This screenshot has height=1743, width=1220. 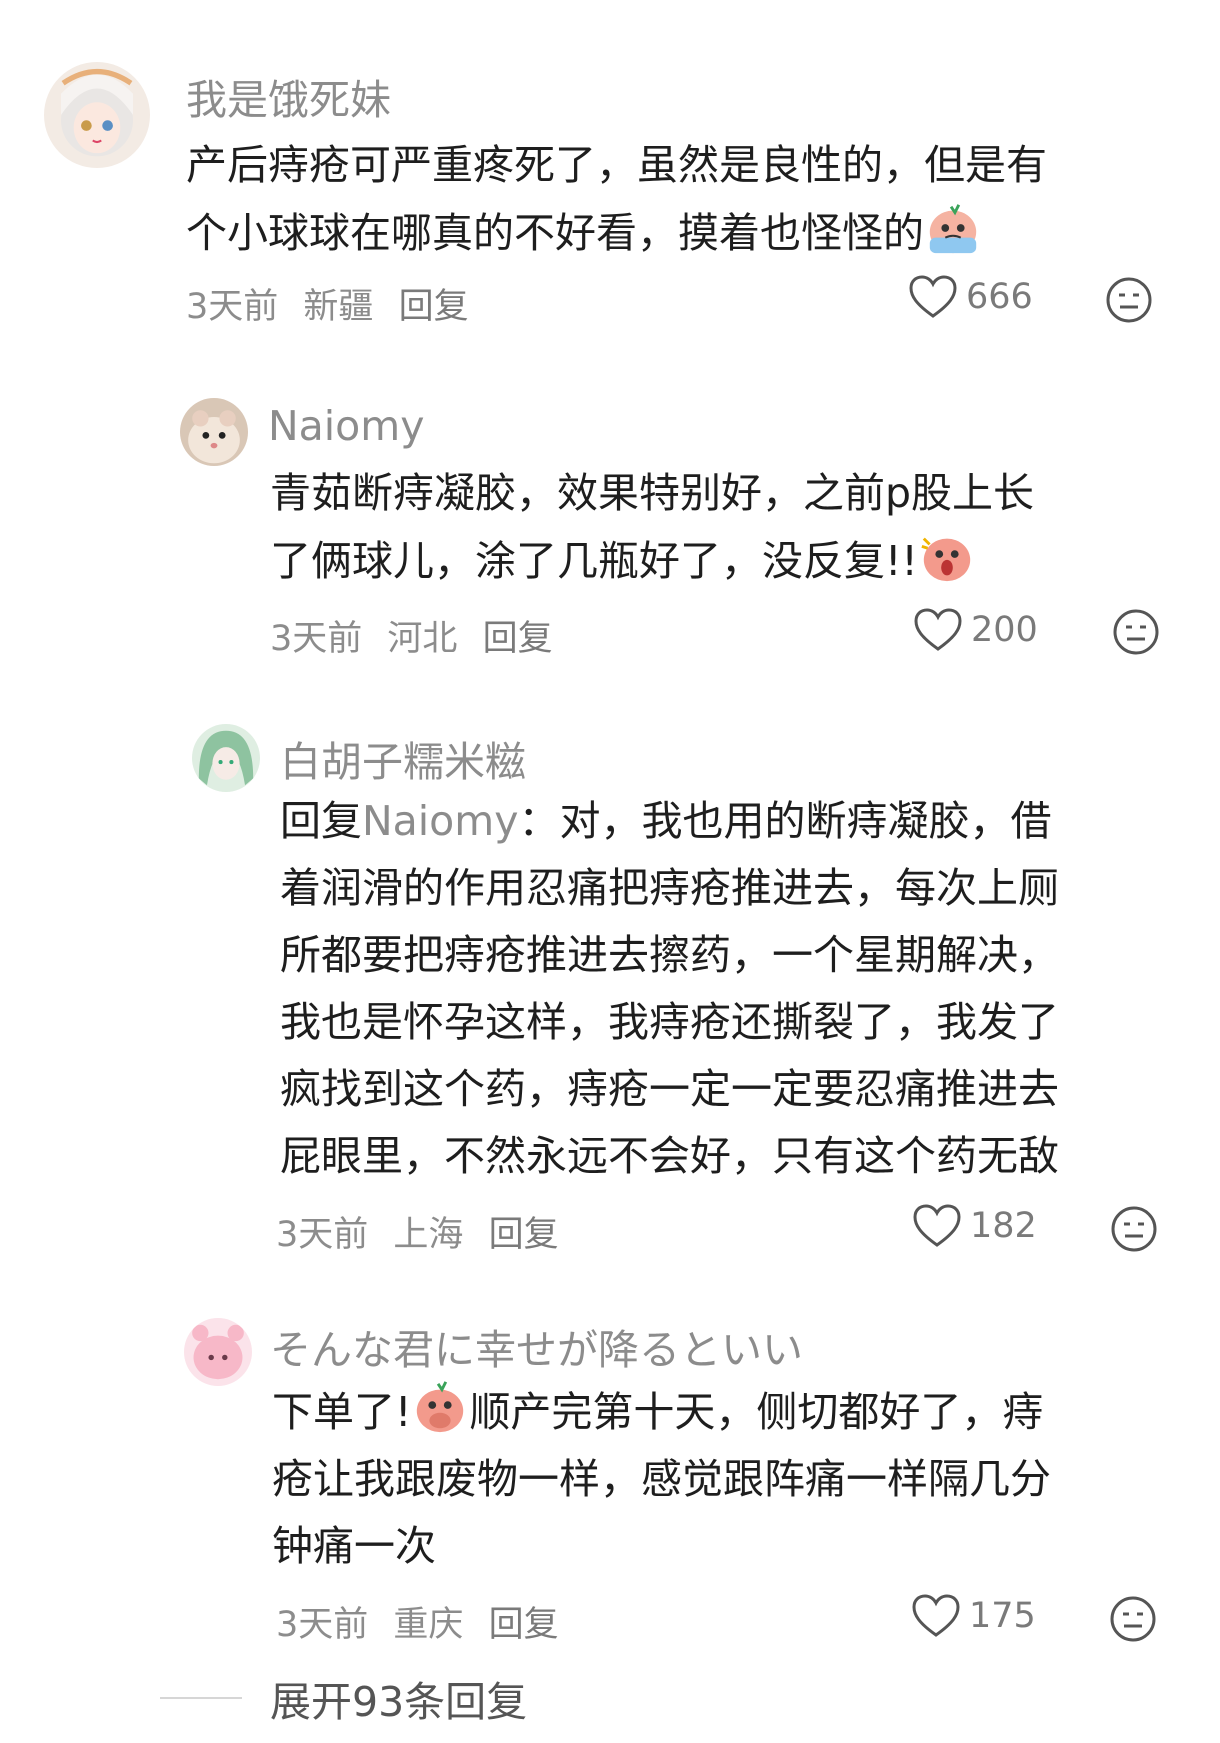 I want to click on username: Naiomy, so click(x=346, y=426).